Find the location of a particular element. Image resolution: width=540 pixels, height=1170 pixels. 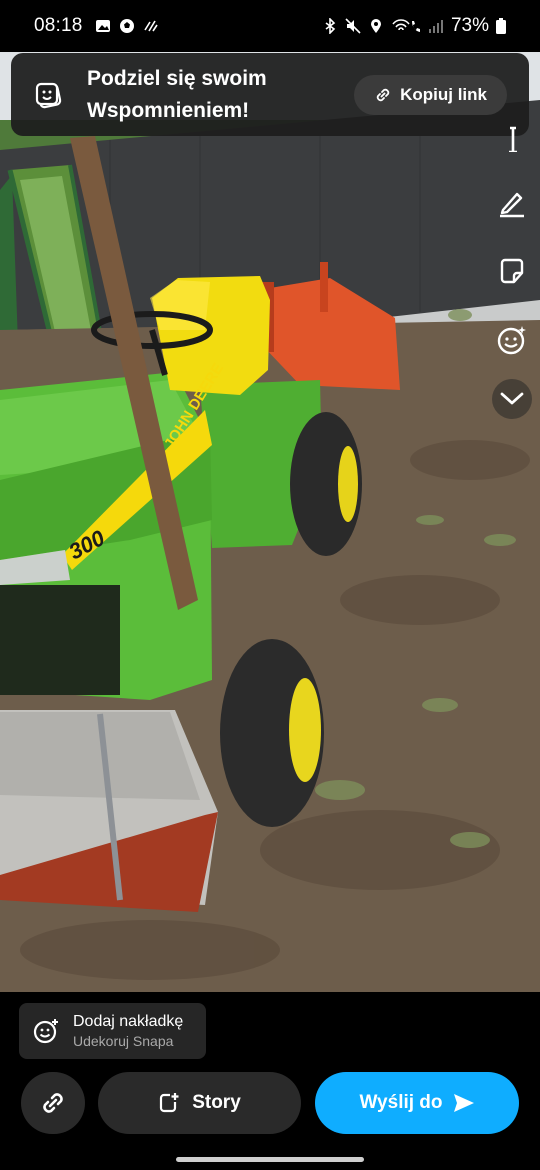

banner-title: Podziel się swoim Wspomnieniem! is located at coordinates (177, 94).